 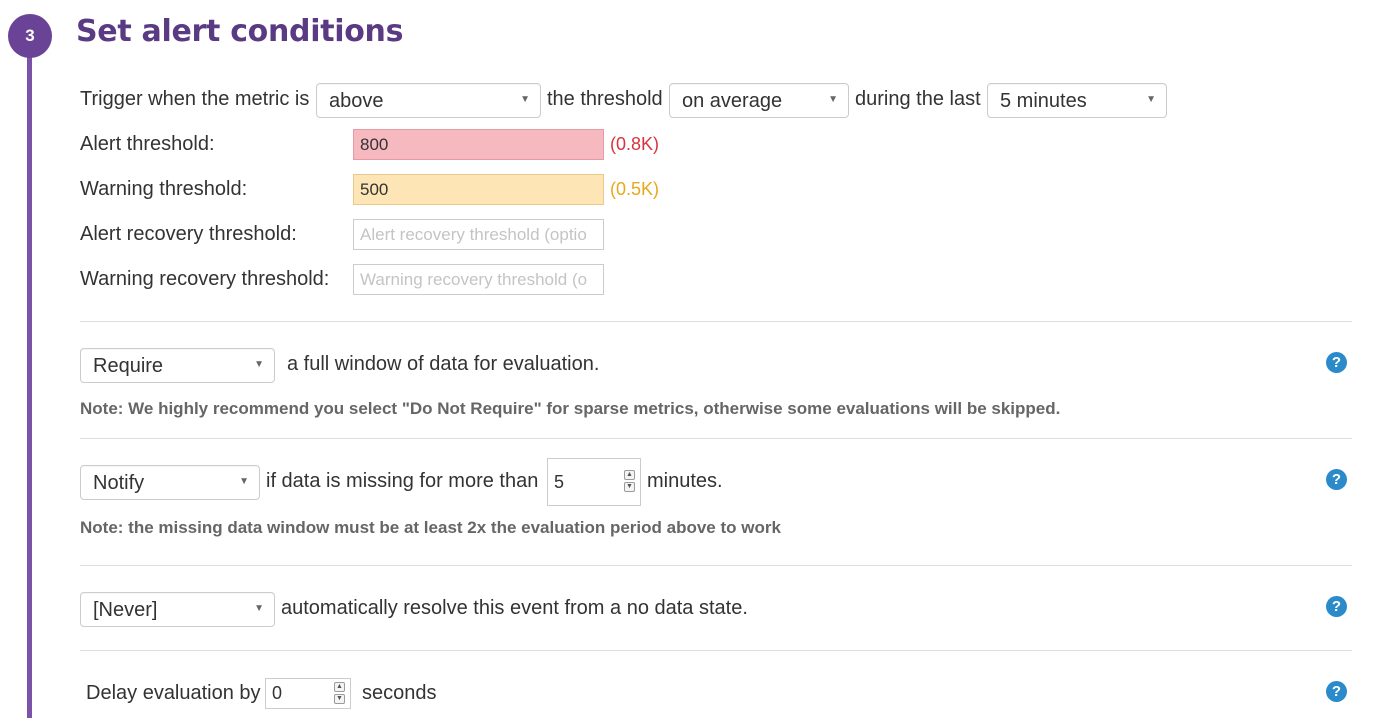 What do you see at coordinates (732, 101) in the screenshot?
I see `aggregation-value: on average` at bounding box center [732, 101].